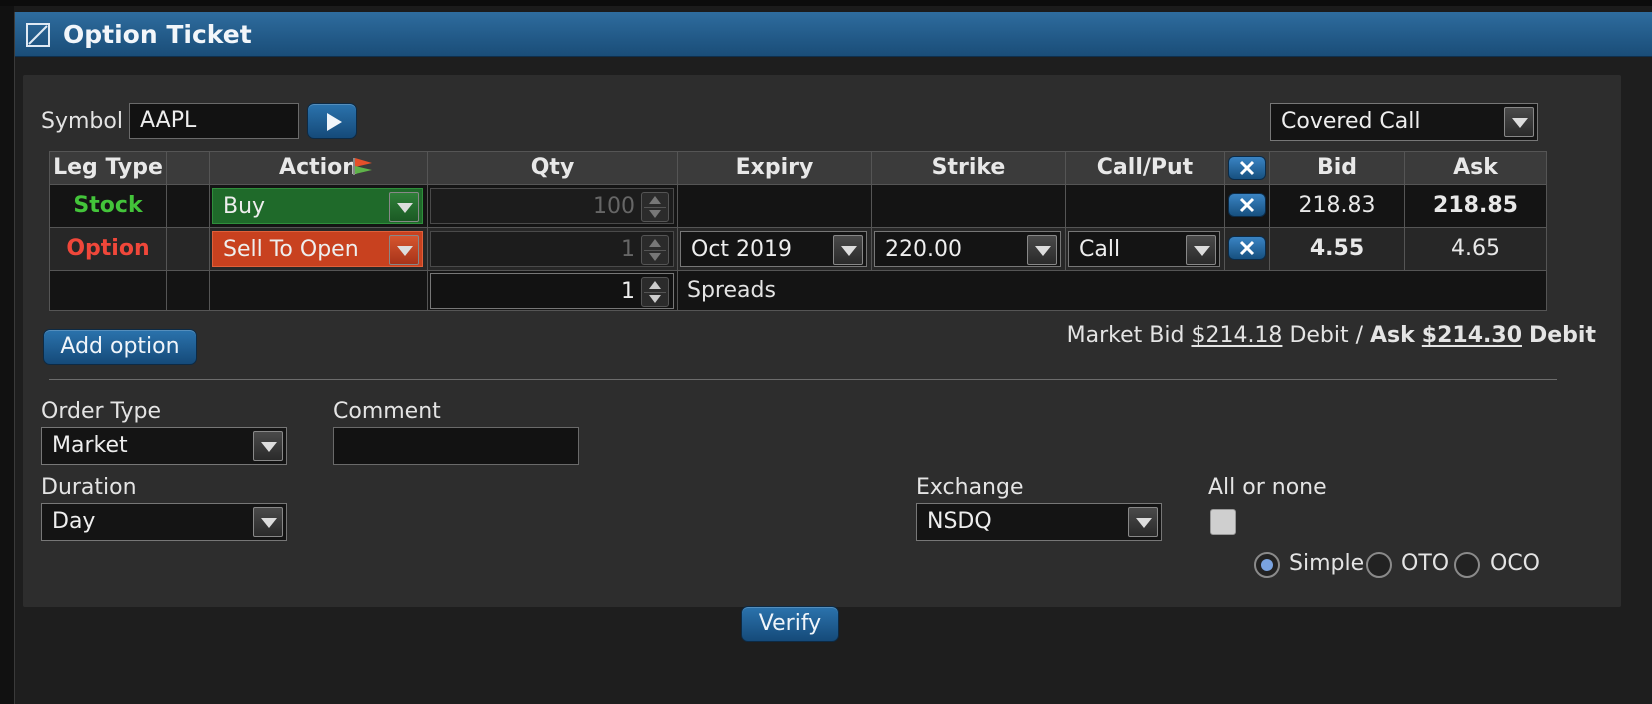 The width and height of the screenshot is (1652, 704). Describe the element at coordinates (90, 445) in the screenshot. I see `order-type-value: Market` at that location.